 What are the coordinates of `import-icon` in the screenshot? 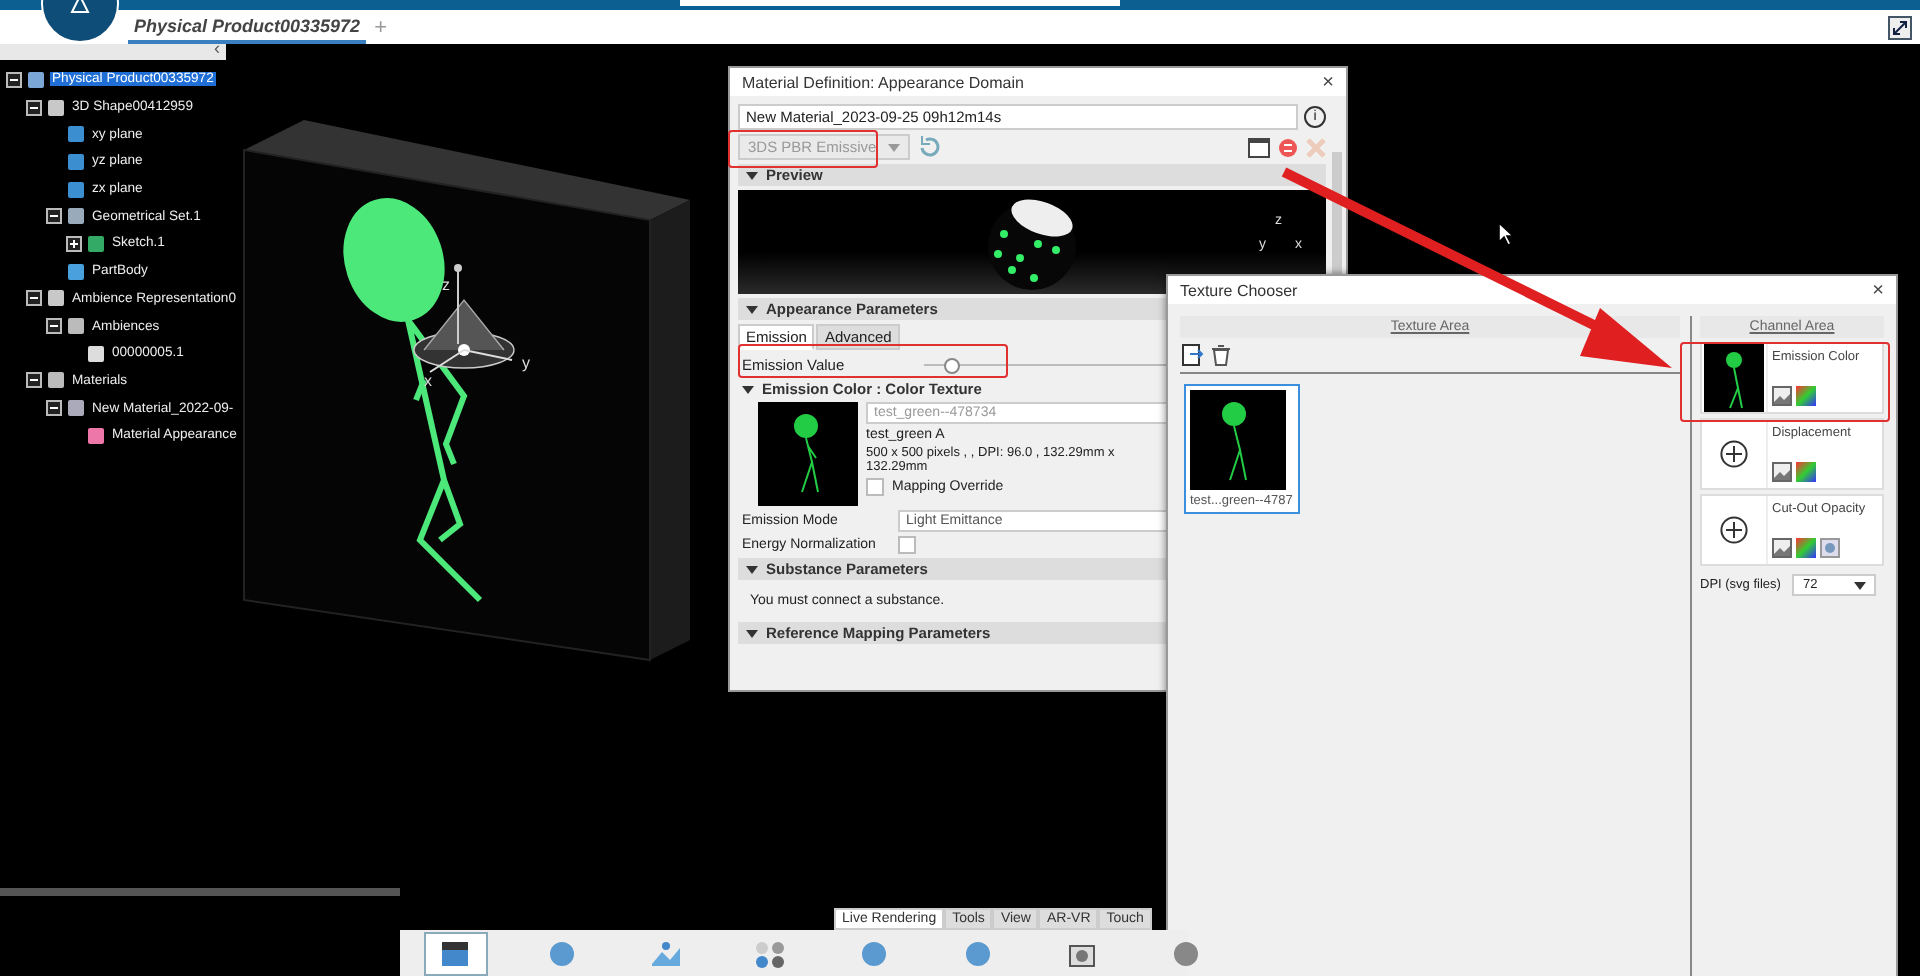 It's located at (1193, 355).